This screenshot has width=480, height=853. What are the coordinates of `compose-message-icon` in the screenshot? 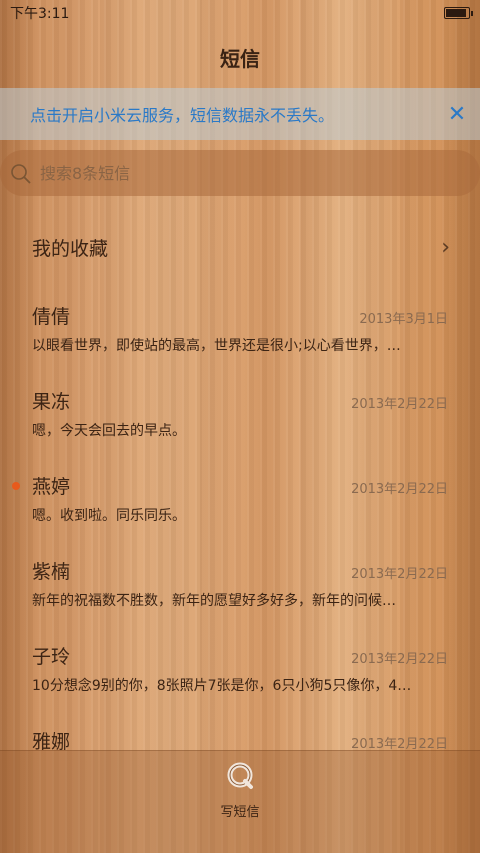 It's located at (240, 778).